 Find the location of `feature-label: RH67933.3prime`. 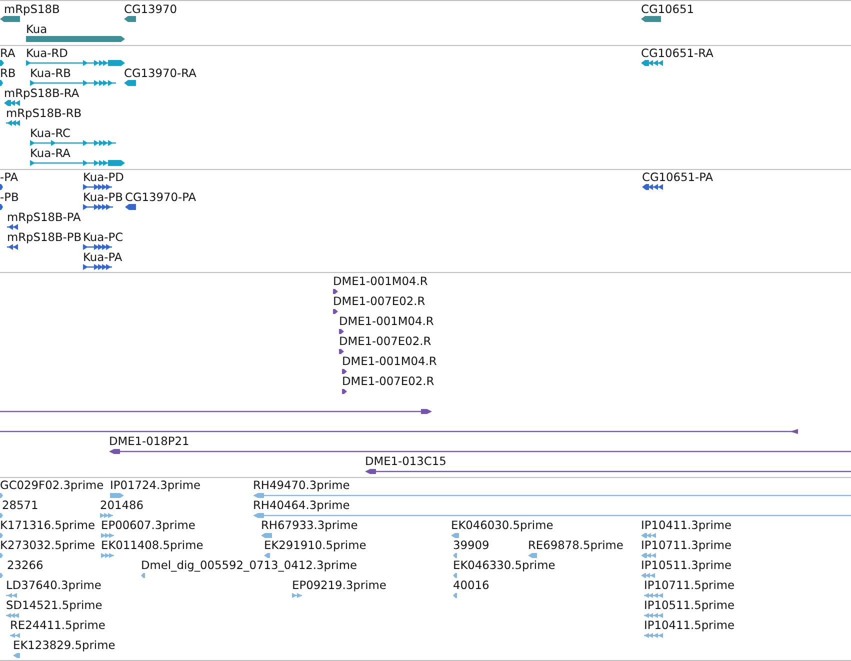

feature-label: RH67933.3prime is located at coordinates (309, 525).